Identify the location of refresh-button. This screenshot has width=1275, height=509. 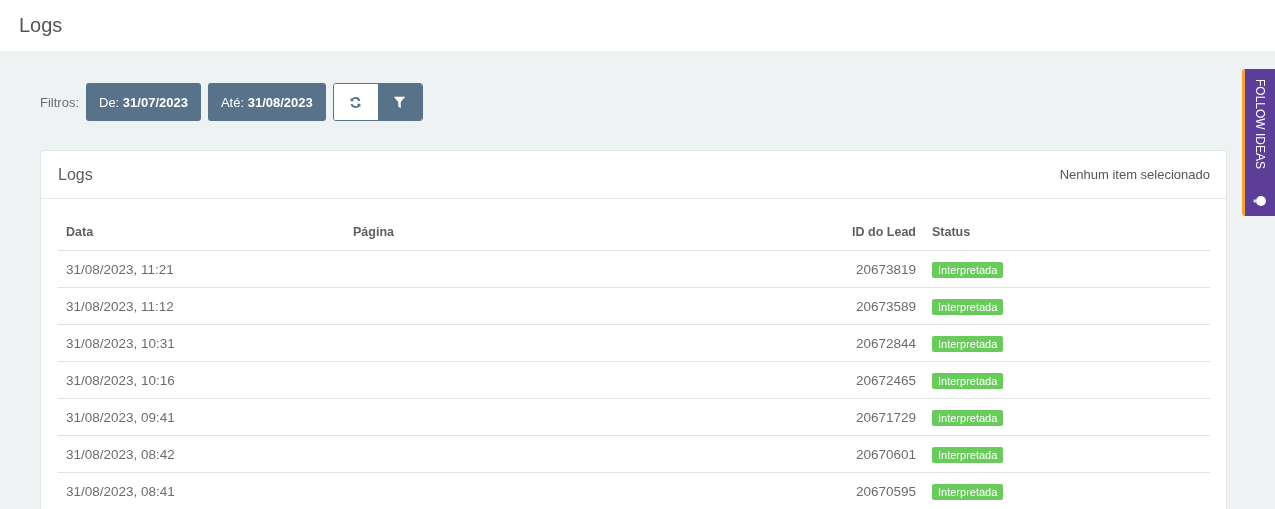
(355, 102).